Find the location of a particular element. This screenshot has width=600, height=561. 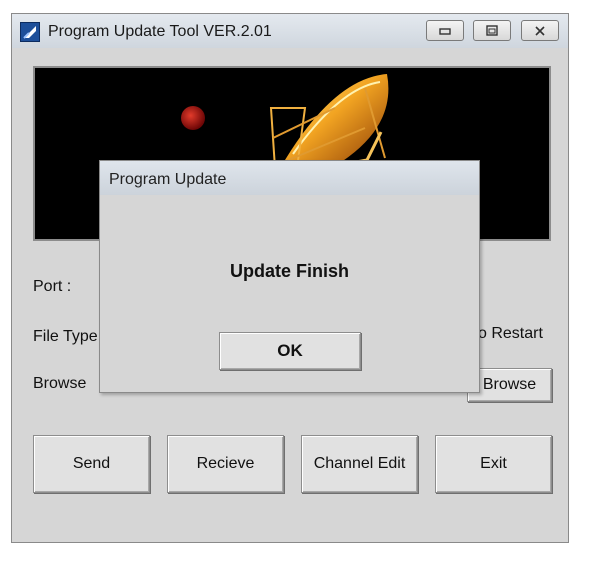

minimize-icon is located at coordinates (445, 31).